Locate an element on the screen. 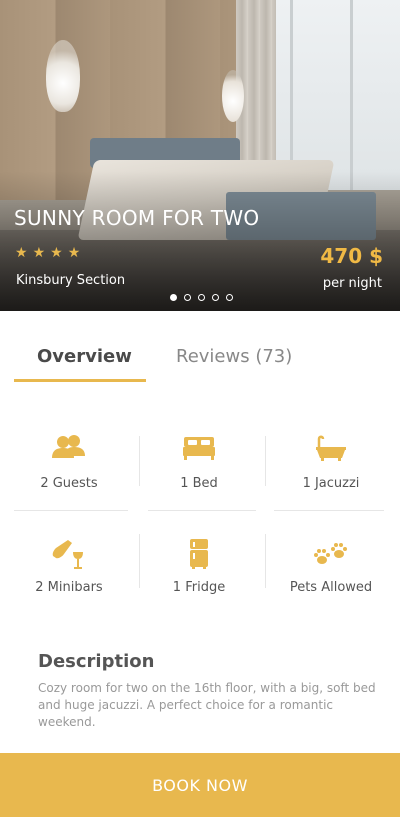 Image resolution: width=400 pixels, height=817 pixels. amenity-fridge: 1 Fridge is located at coordinates (199, 566).